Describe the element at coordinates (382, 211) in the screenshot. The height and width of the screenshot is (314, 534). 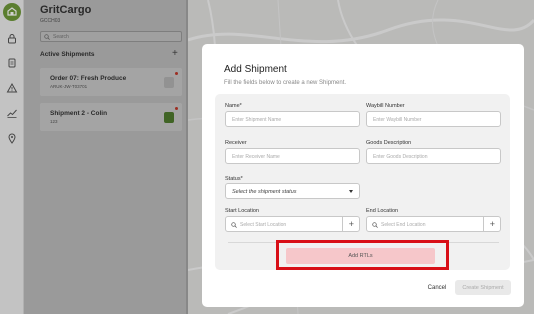
I see `end-location-label: End Location` at that location.